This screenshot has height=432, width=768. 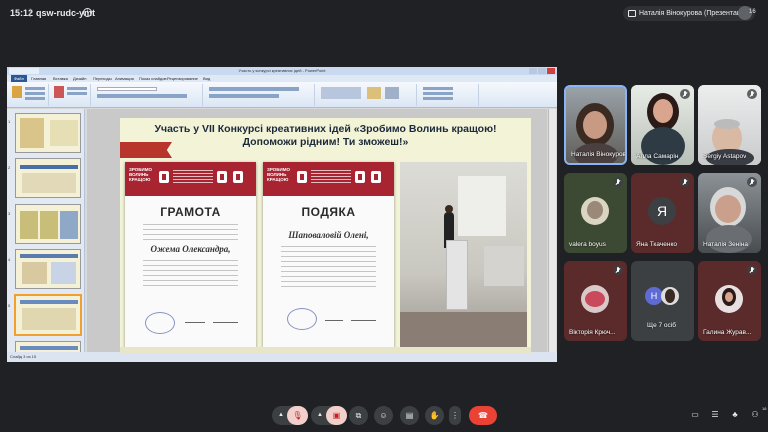 What do you see at coordinates (755, 415) in the screenshot?
I see `people-icon: ⚇` at bounding box center [755, 415].